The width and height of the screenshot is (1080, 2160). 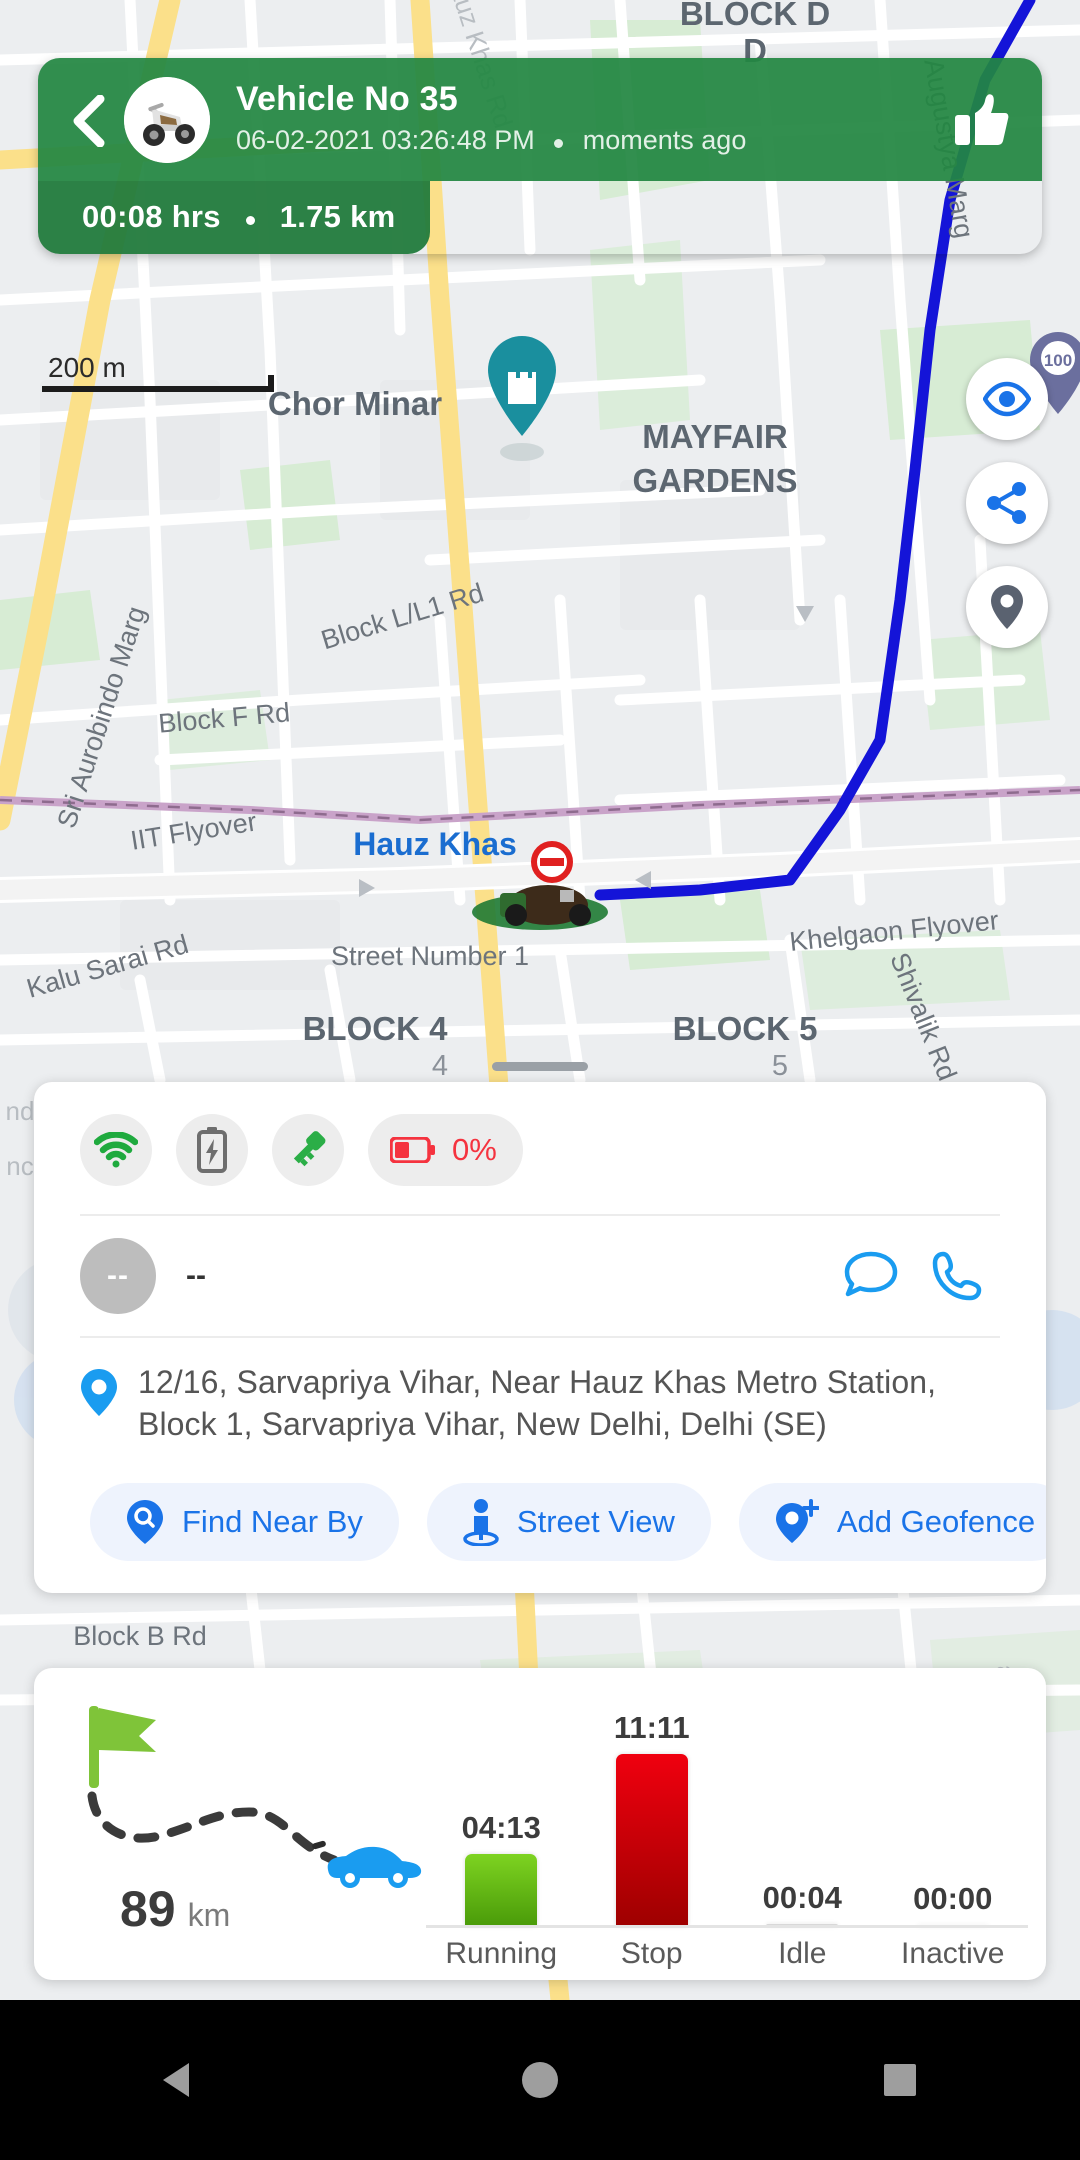 What do you see at coordinates (540, 1150) in the screenshot?
I see `status-icon-row: 0%` at bounding box center [540, 1150].